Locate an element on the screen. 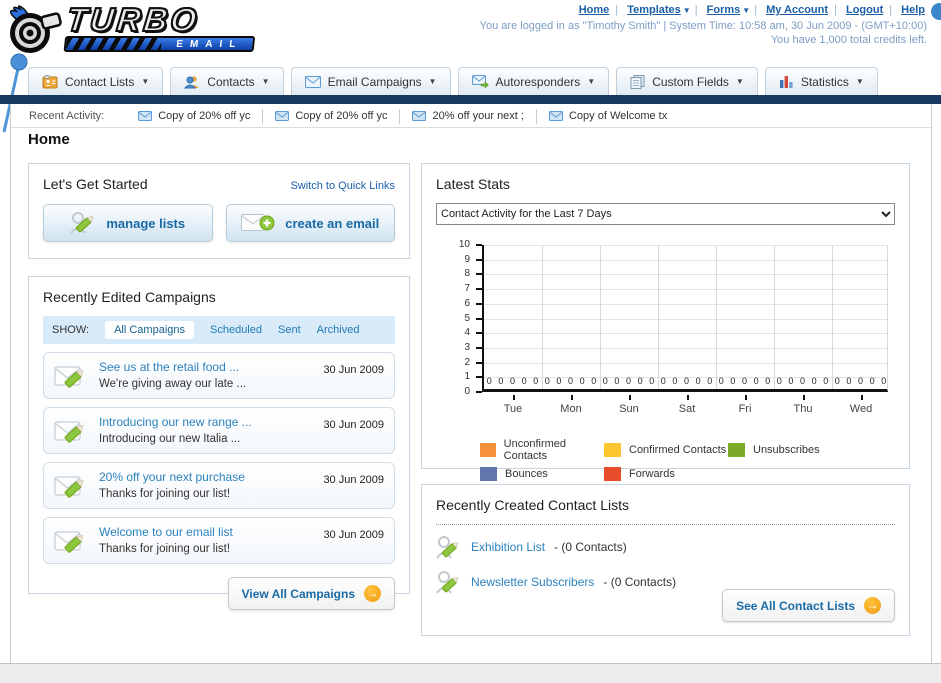 The image size is (941, 683). turbo-email-logo: TURBO EMAIL is located at coordinates (131, 28).